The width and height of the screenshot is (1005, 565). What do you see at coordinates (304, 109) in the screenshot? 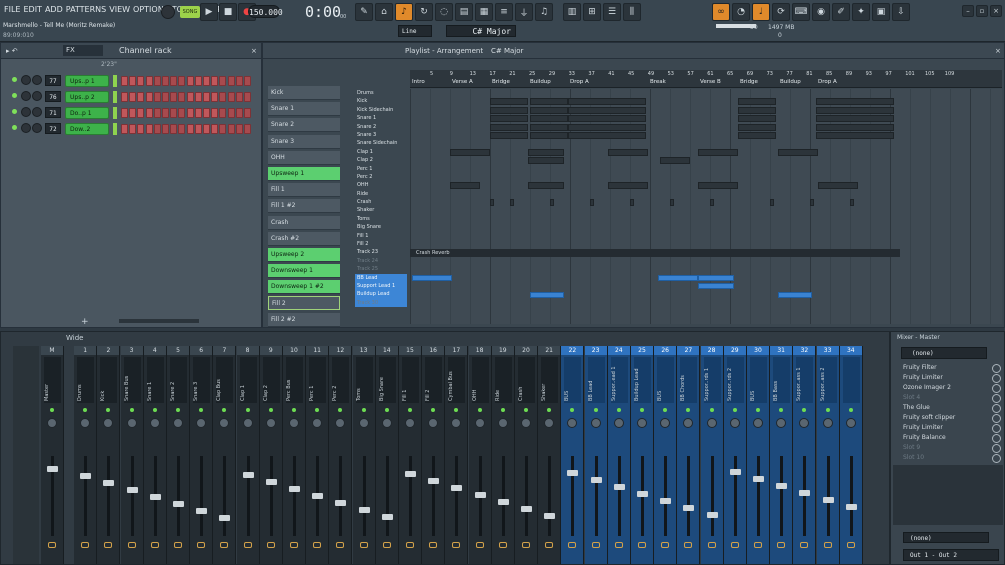
I see `pattern-picker-item: Snare 1` at bounding box center [304, 109].